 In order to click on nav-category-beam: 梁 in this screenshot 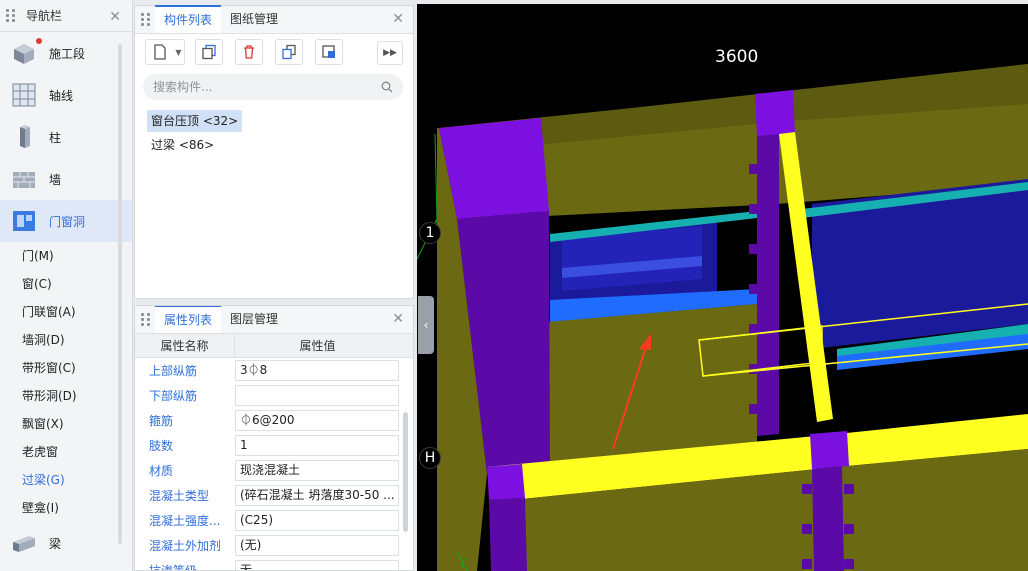, I will do `click(66, 543)`.